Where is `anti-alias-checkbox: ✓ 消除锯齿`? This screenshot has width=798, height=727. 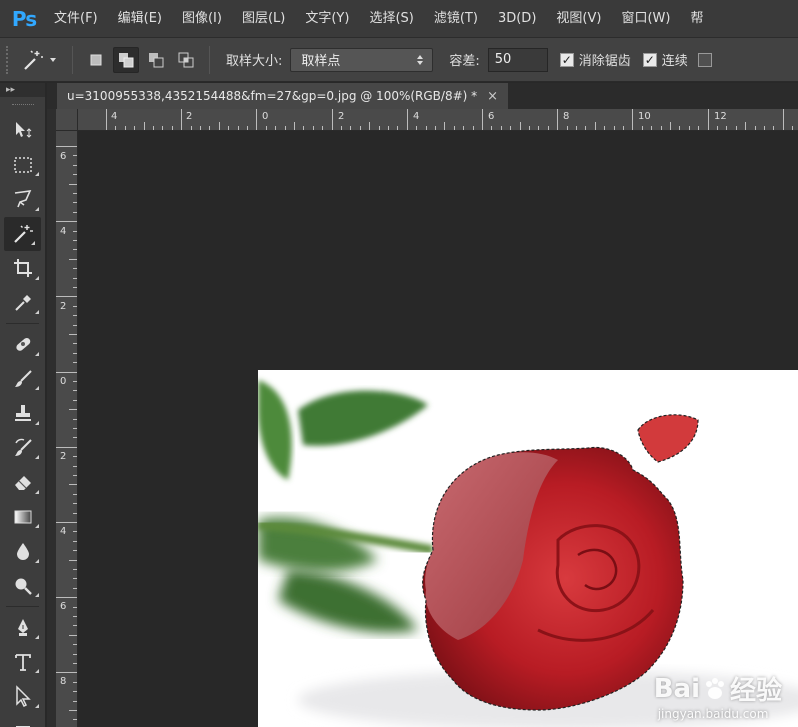
anti-alias-checkbox: ✓ 消除锯齿 is located at coordinates (595, 59).